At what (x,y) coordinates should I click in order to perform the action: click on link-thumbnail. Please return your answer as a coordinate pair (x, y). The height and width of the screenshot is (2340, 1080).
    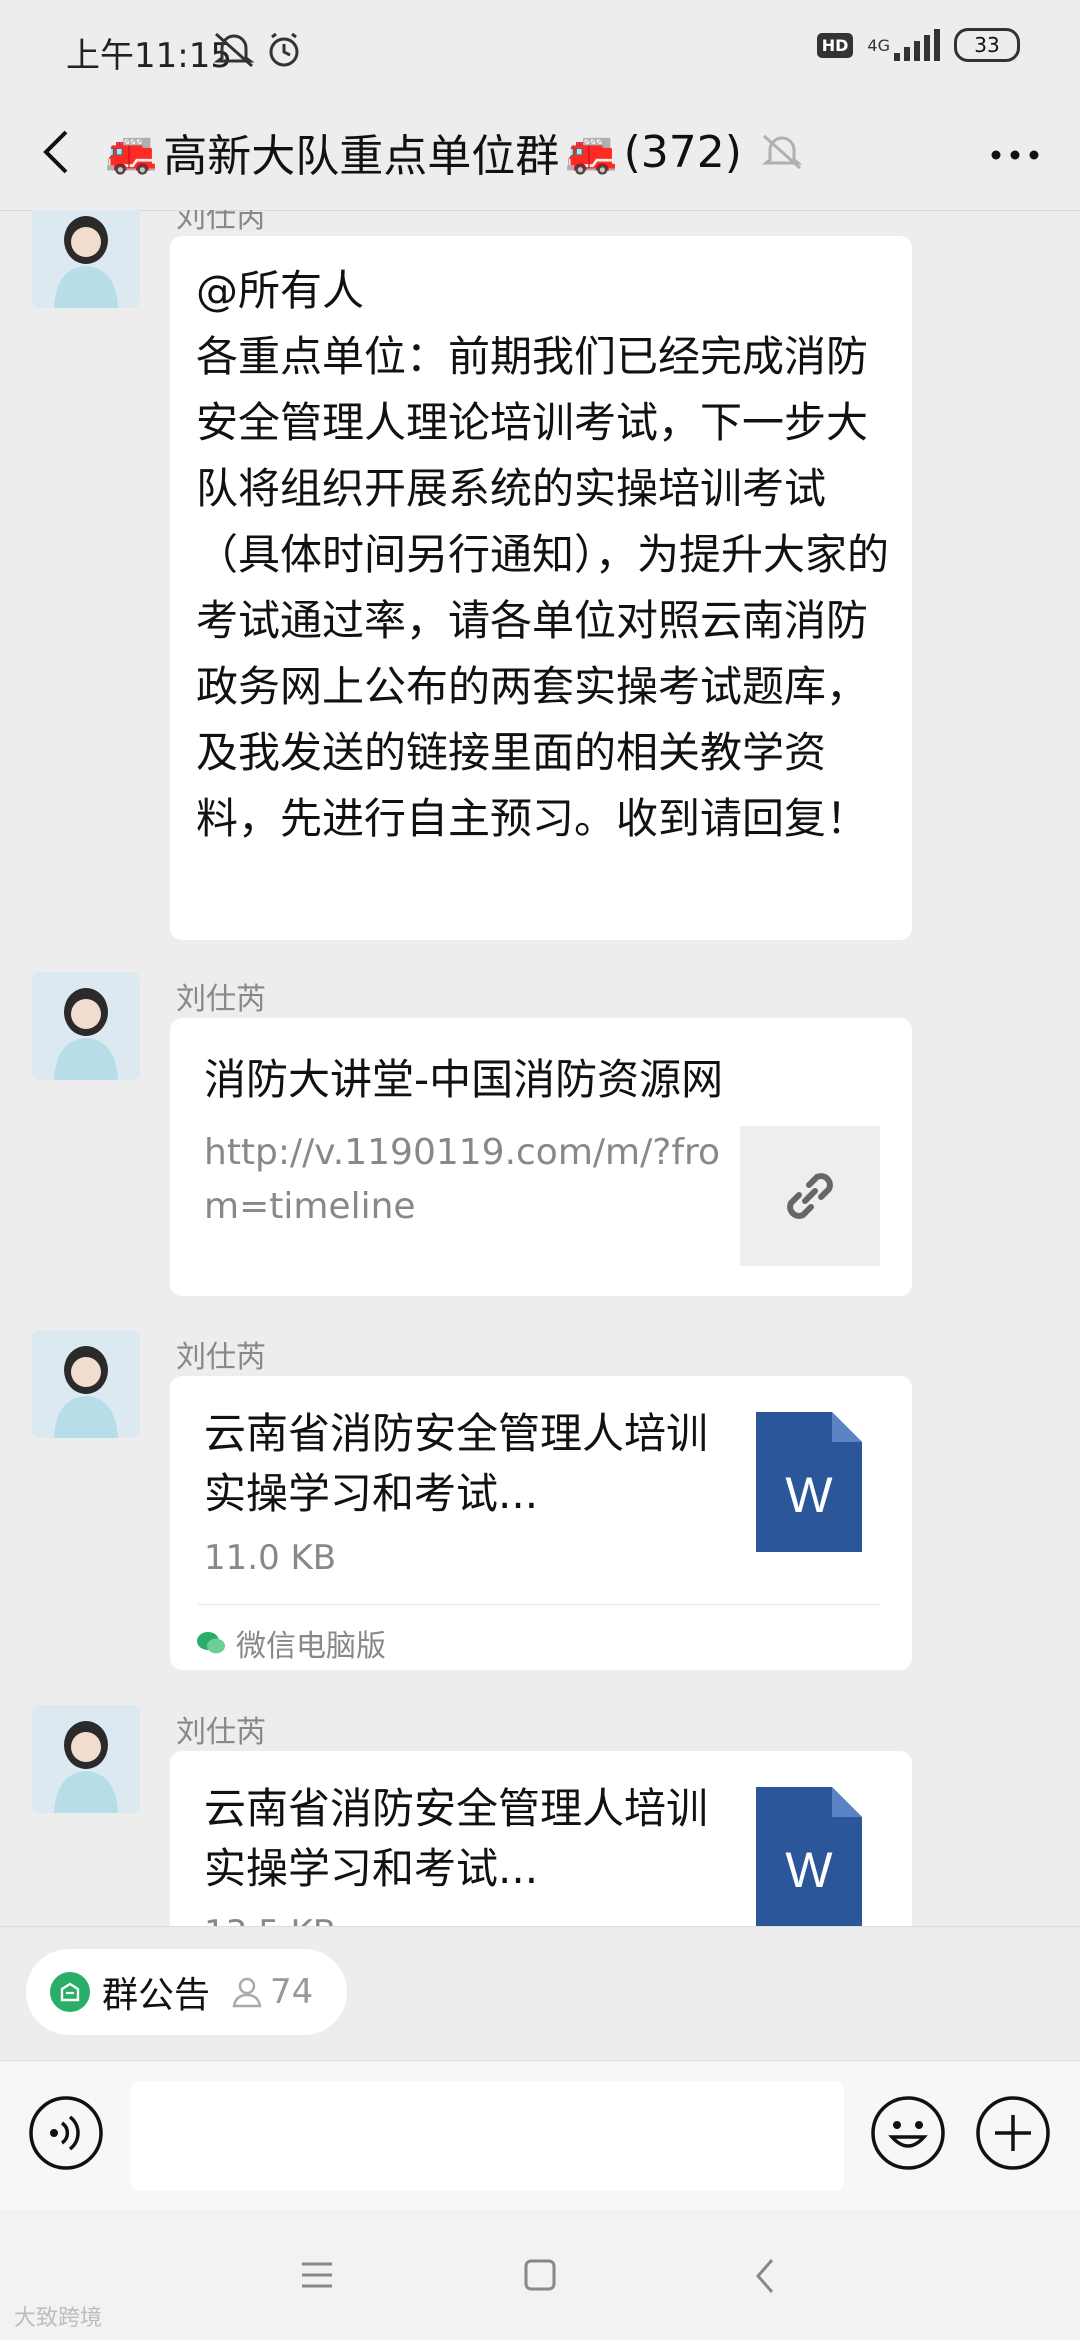
    Looking at the image, I should click on (810, 1196).